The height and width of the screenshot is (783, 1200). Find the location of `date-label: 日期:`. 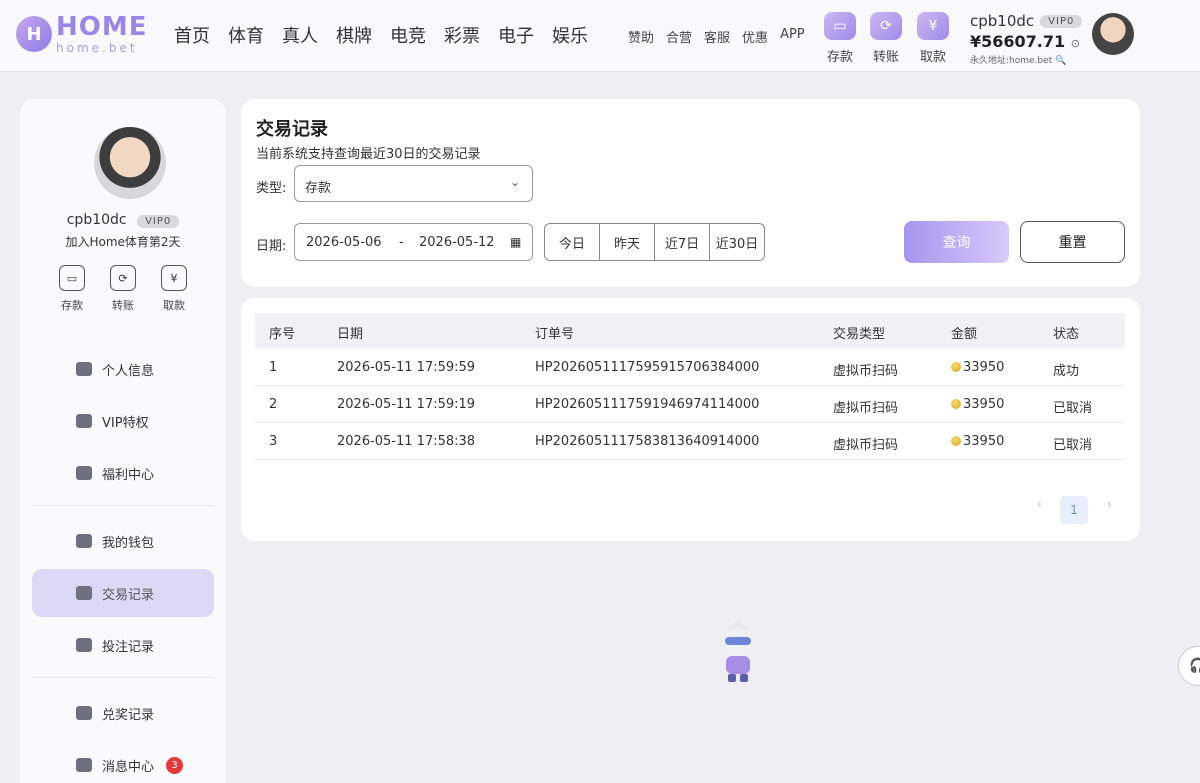

date-label: 日期: is located at coordinates (271, 246).